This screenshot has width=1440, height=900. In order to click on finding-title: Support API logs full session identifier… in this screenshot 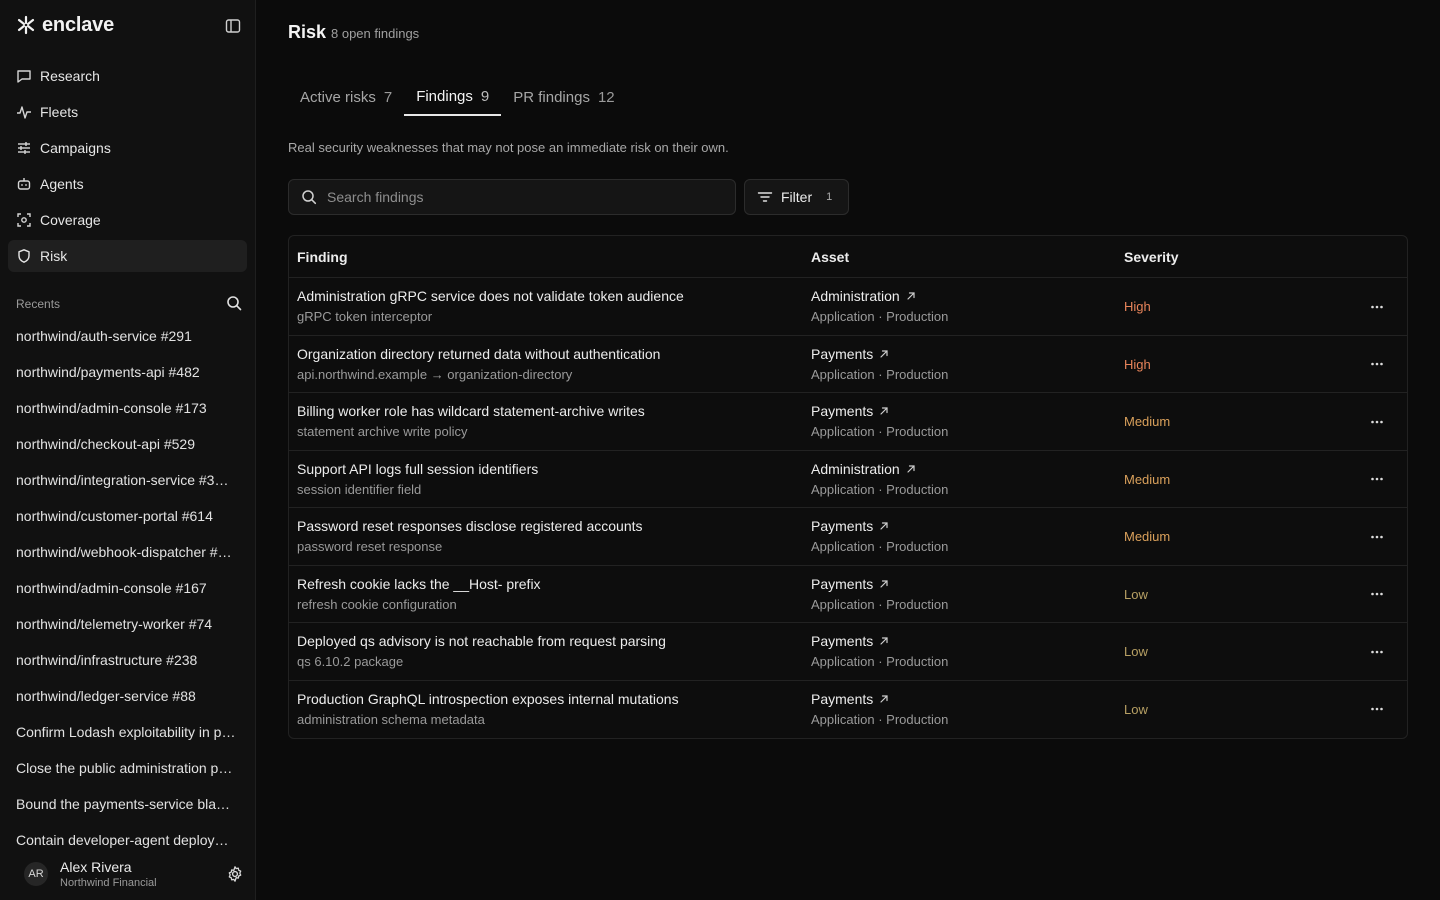, I will do `click(418, 468)`.